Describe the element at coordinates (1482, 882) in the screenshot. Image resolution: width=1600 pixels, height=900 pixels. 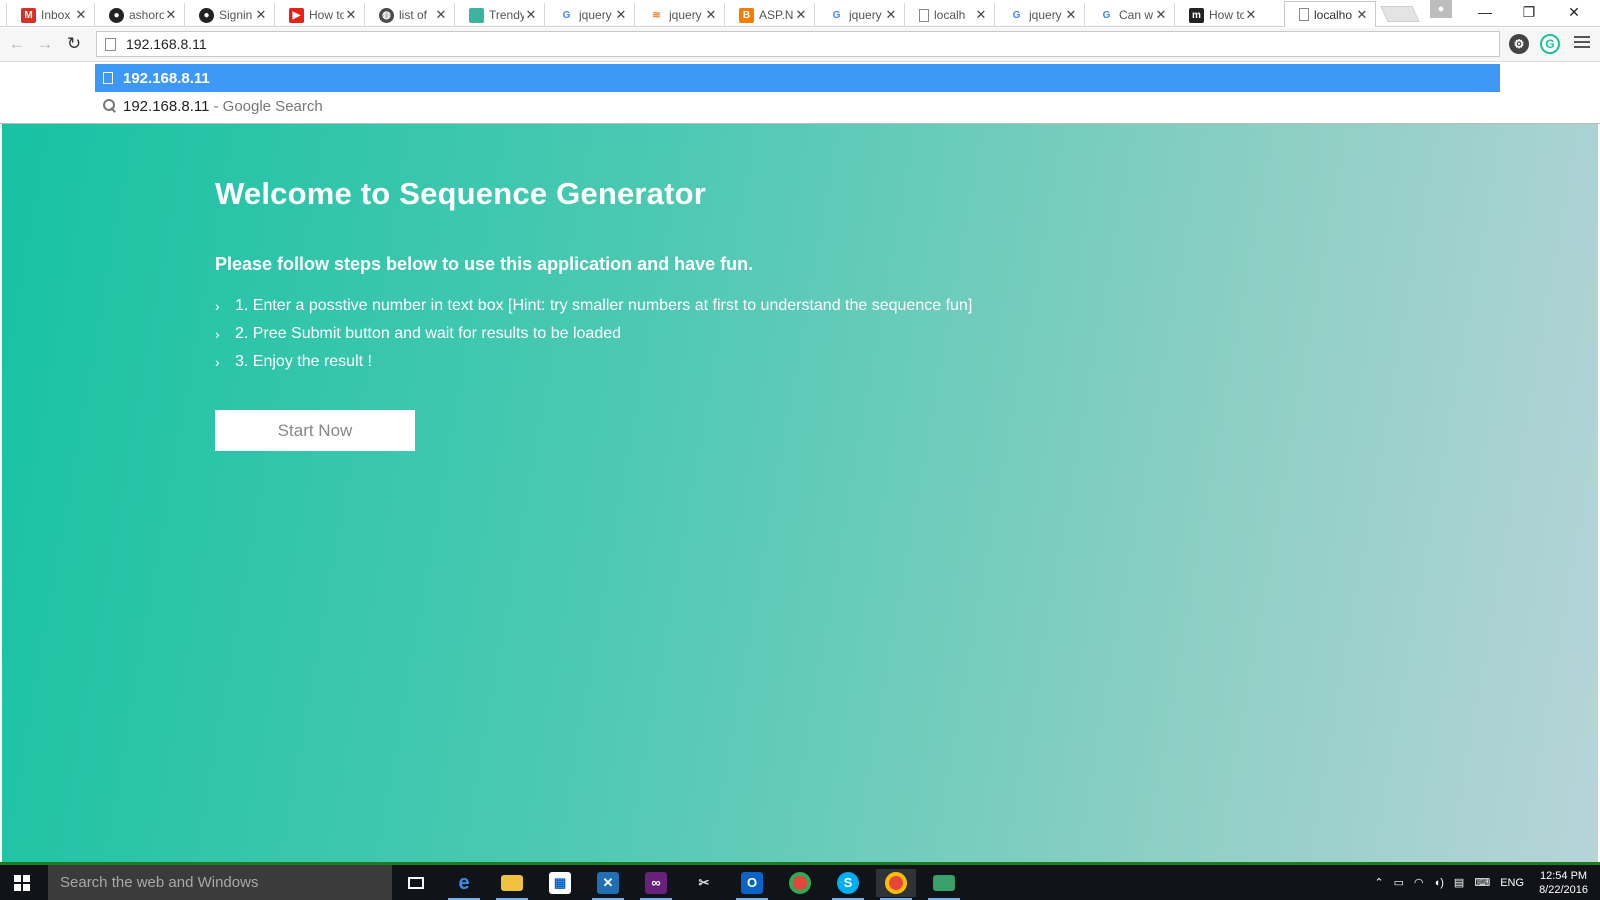
I see `keyboard-icon: ⌨` at that location.